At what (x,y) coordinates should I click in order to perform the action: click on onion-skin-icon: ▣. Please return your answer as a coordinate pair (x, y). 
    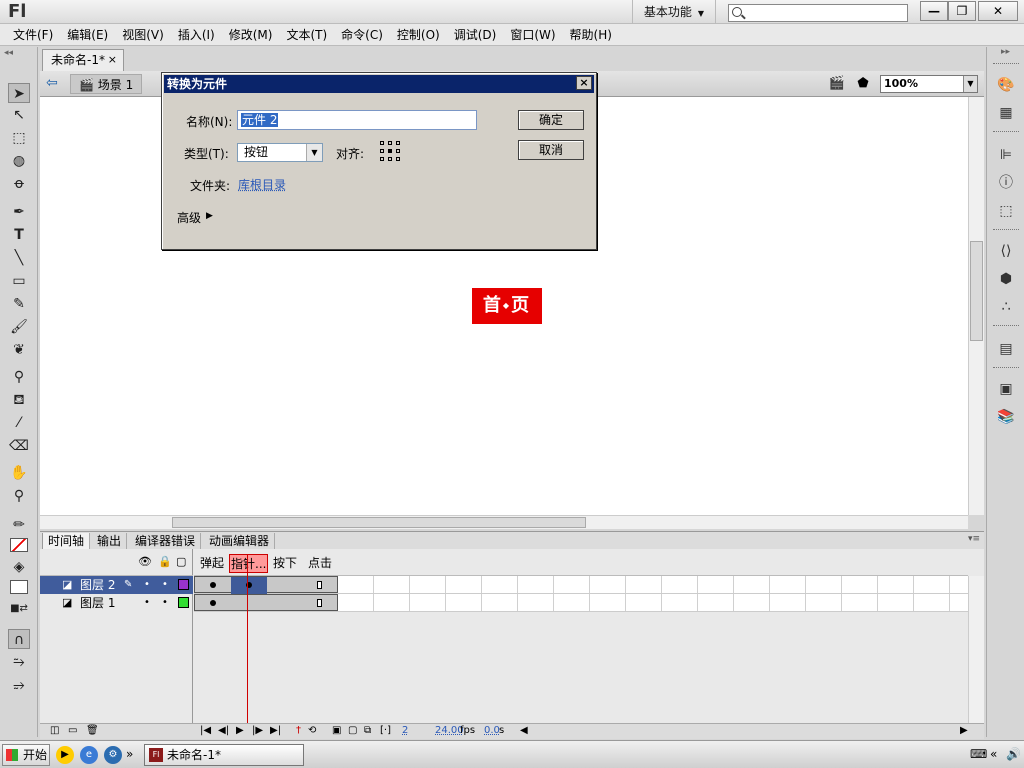
    Looking at the image, I should click on (336, 730).